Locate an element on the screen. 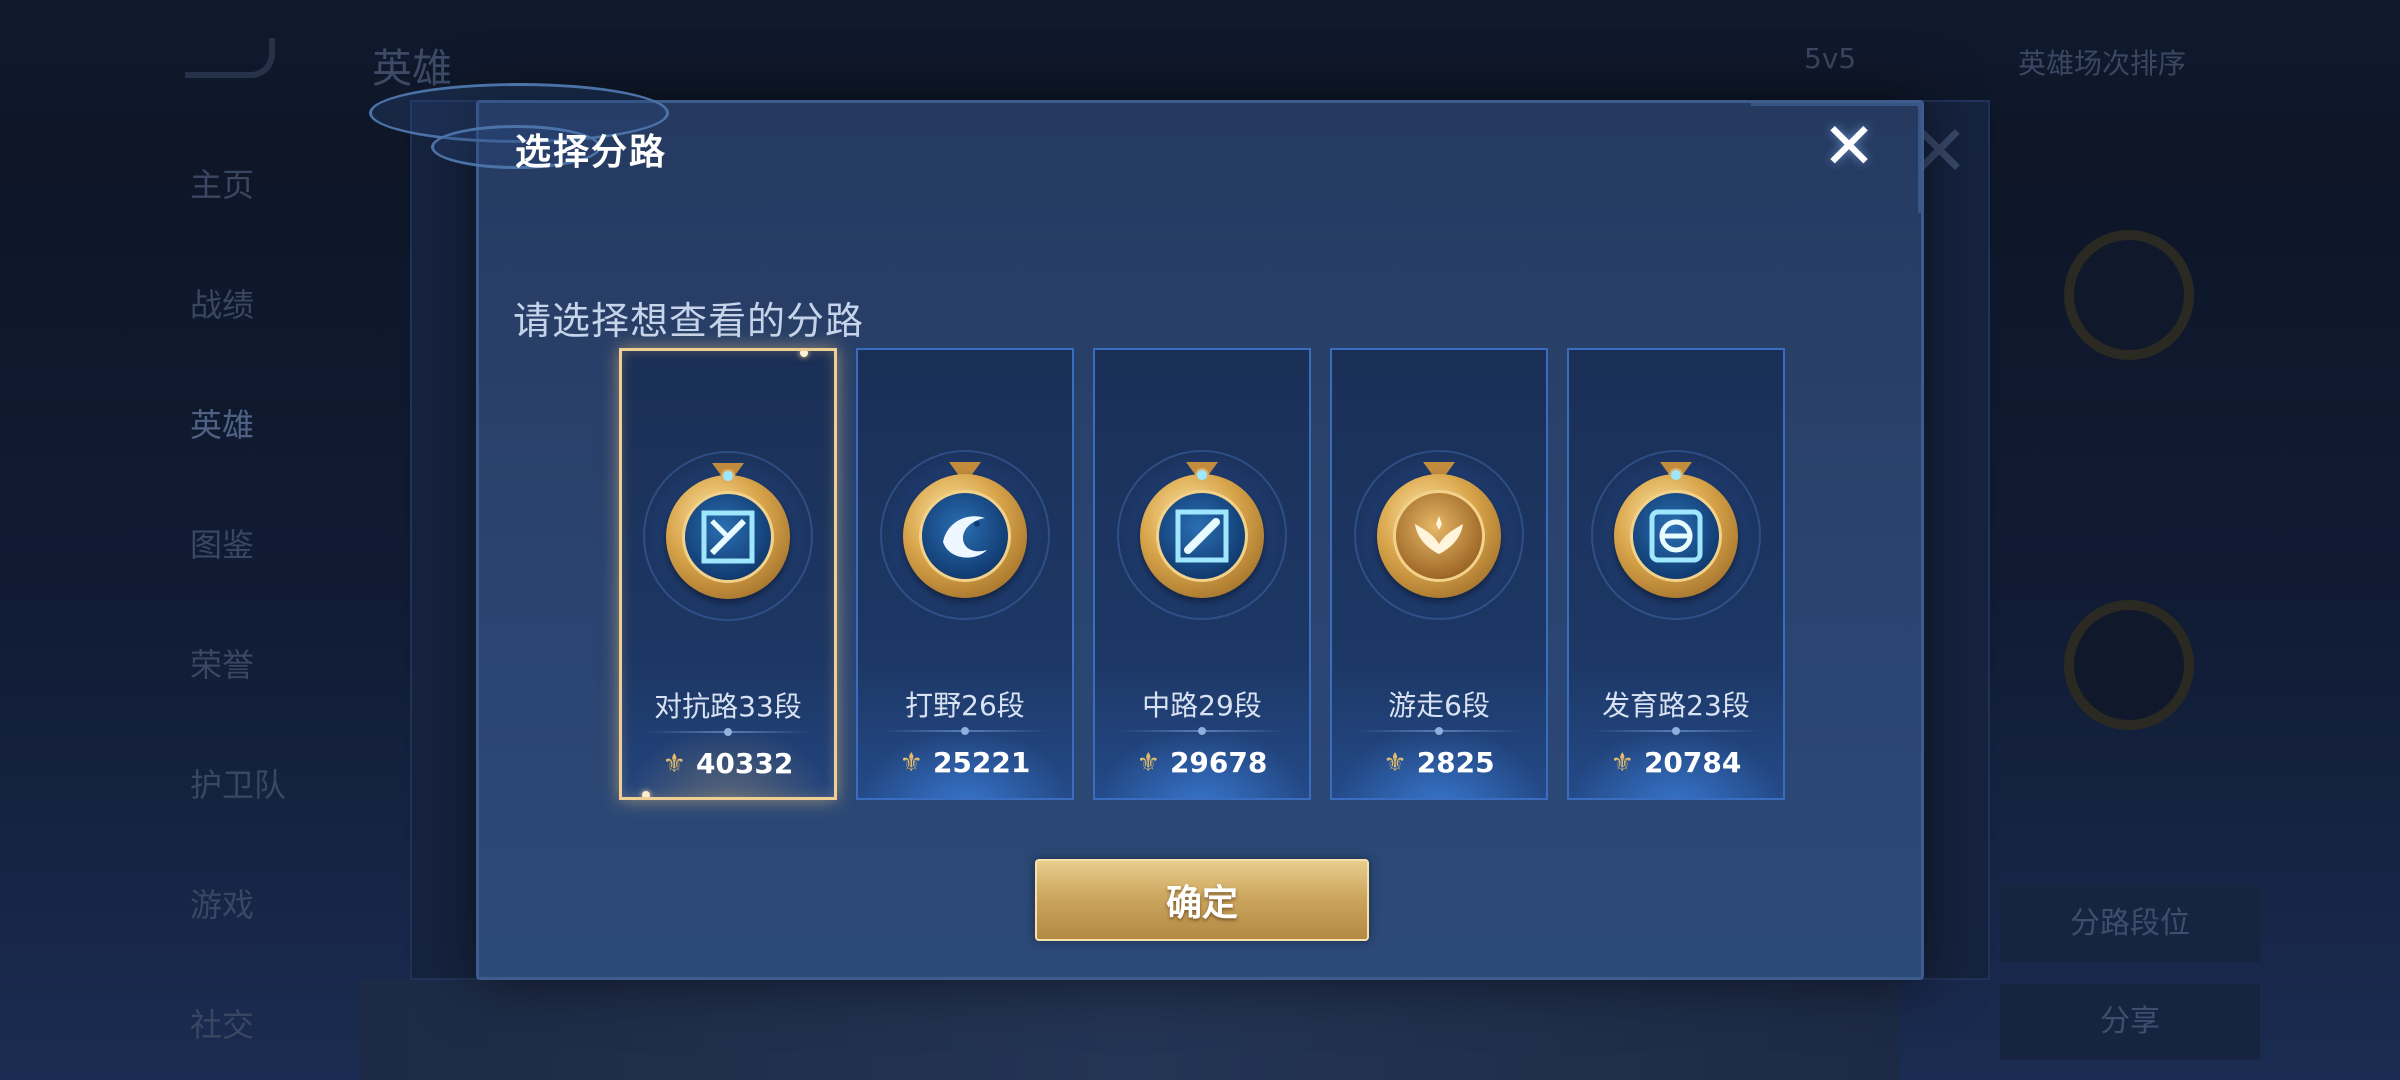  close-button: ✕ is located at coordinates (1849, 147).